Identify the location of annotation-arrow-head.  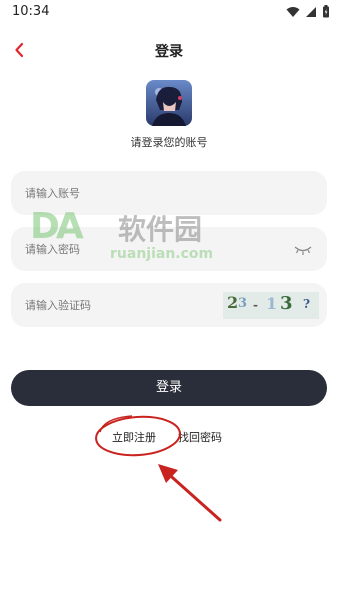
(168, 473).